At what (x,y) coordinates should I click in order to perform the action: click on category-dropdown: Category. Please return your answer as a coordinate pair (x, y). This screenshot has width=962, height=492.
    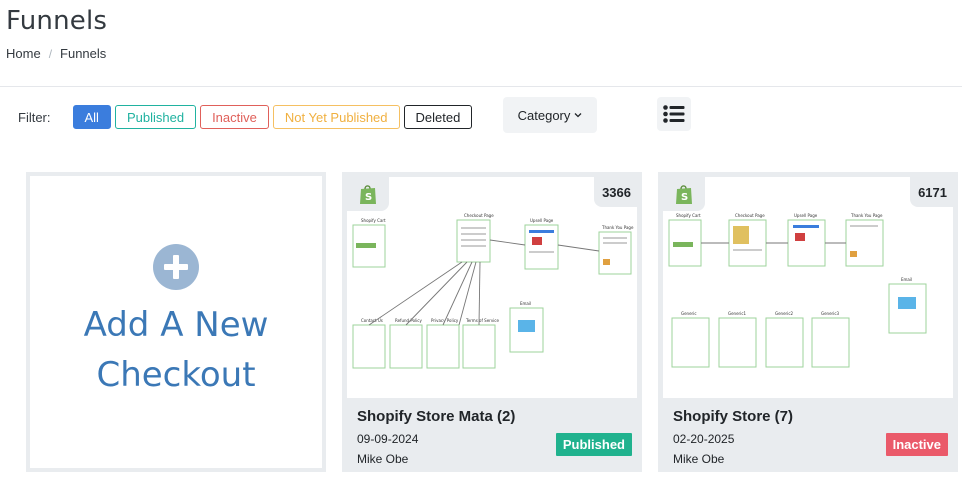
    Looking at the image, I should click on (550, 115).